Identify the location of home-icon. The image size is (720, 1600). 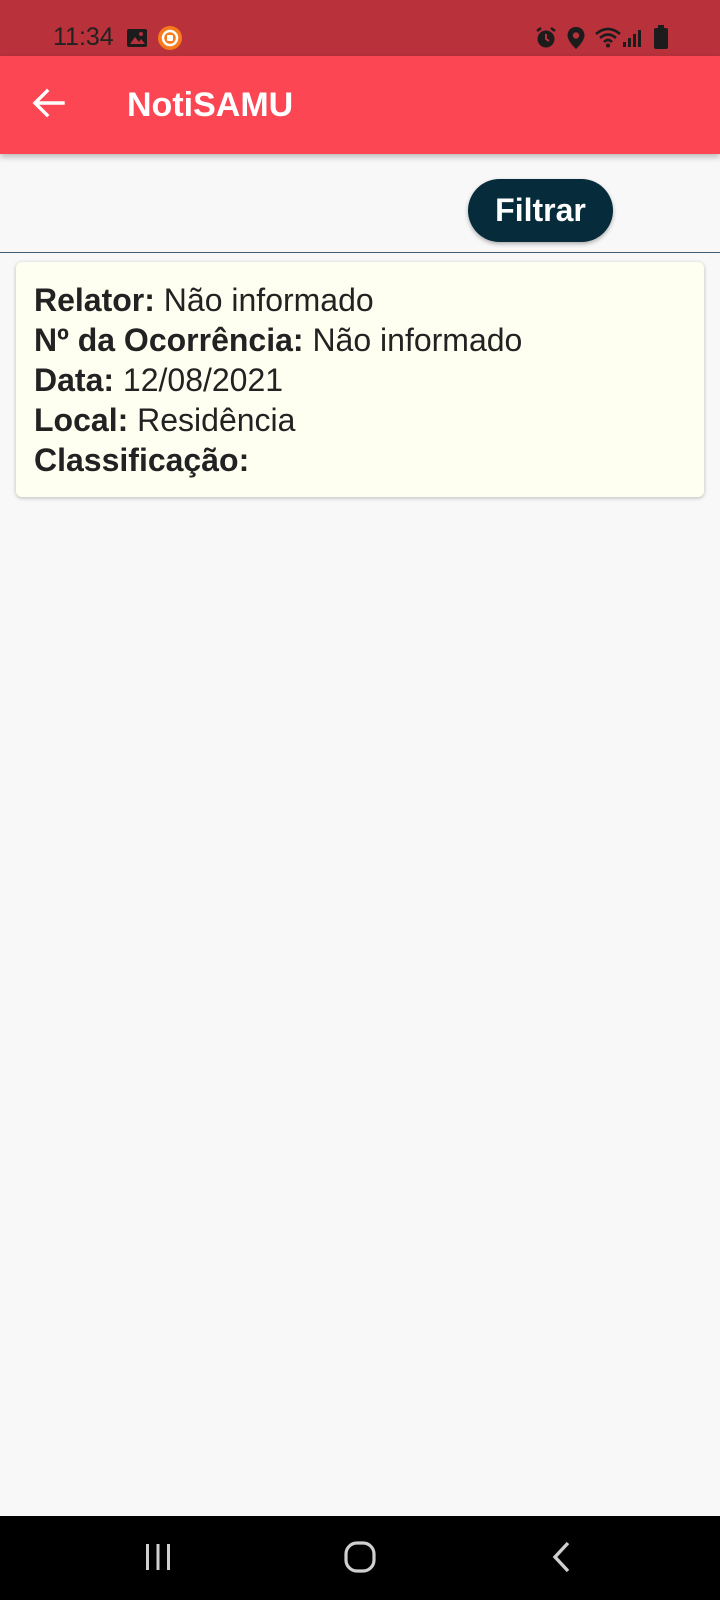
(360, 1559).